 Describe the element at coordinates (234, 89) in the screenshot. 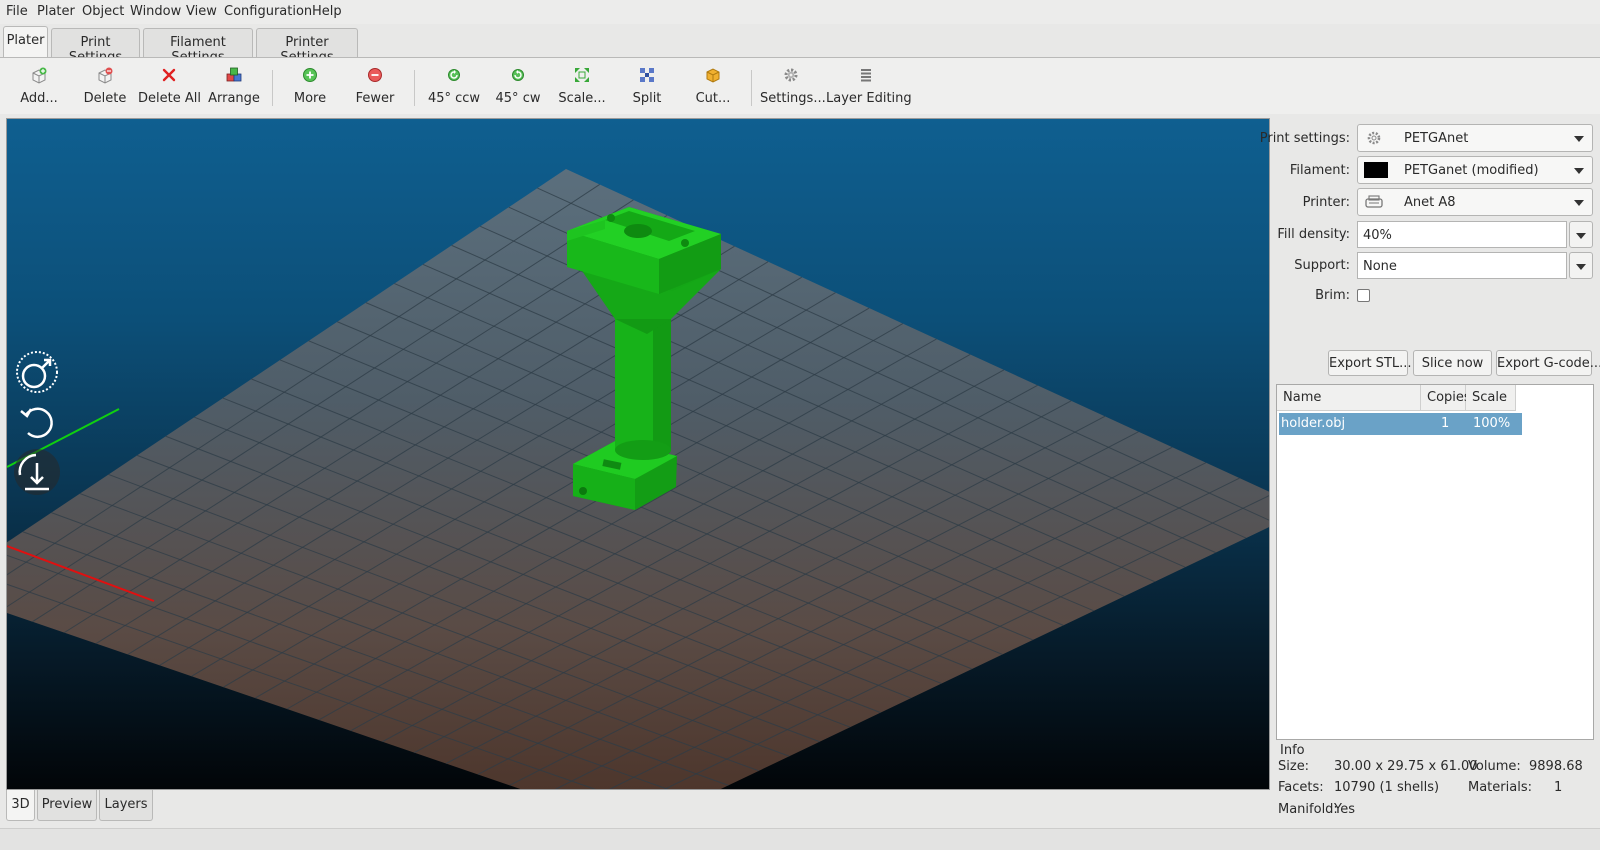

I see `arrange-button: Arrange` at that location.